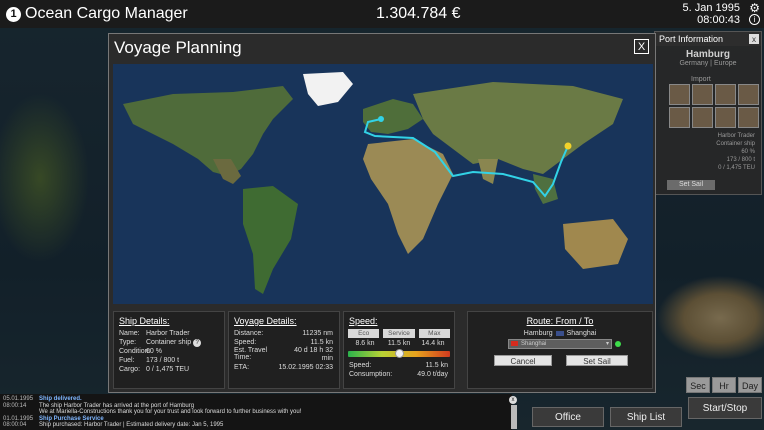  Describe the element at coordinates (711, 8) in the screenshot. I see `game-date: 5. Jan 1995` at that location.